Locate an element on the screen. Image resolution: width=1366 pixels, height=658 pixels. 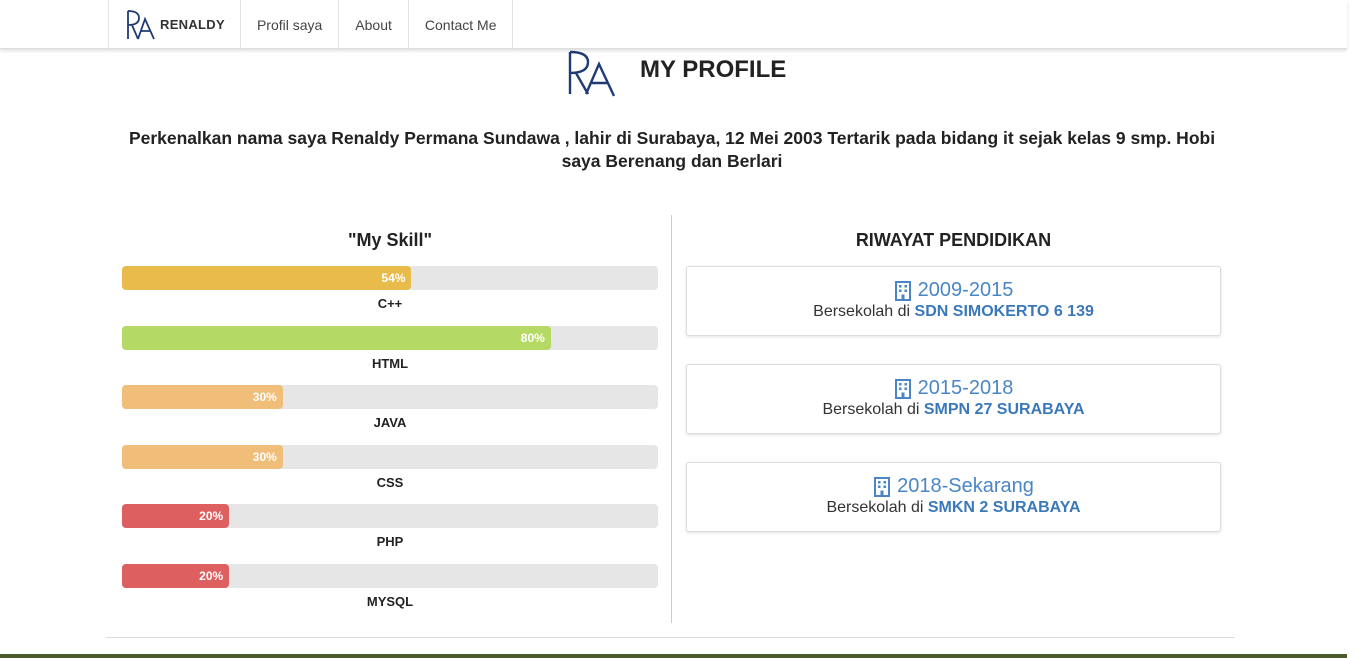
education-year-row: 2015-2018 is located at coordinates (953, 388).